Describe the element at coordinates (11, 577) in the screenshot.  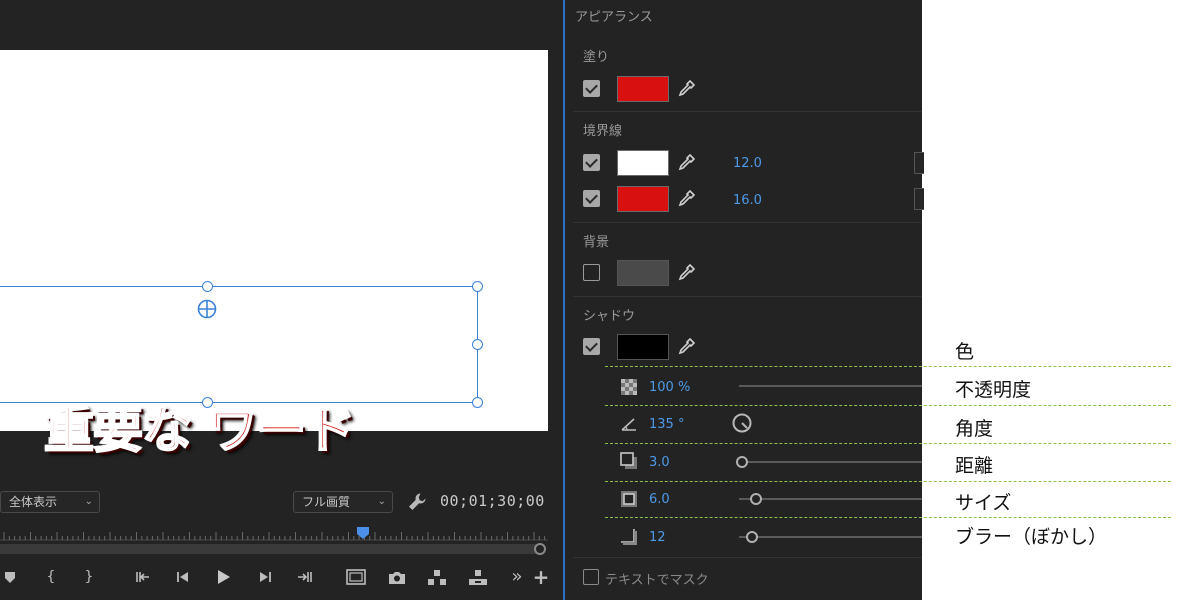
I see `marker-icon` at that location.